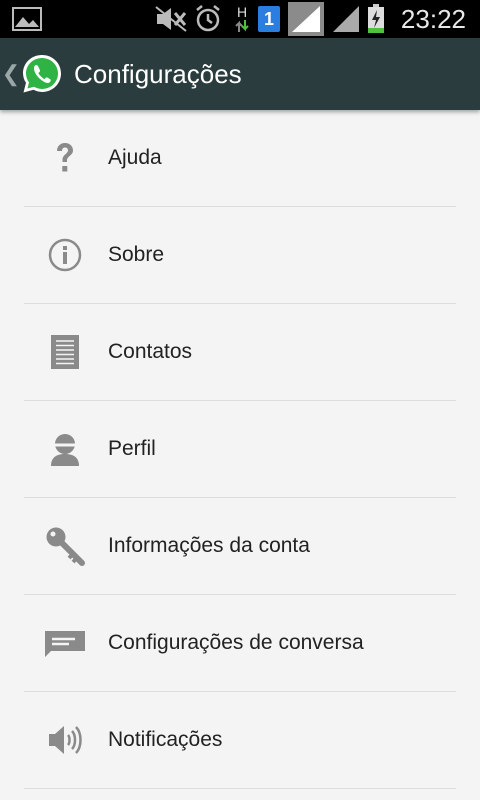 Image resolution: width=480 pixels, height=800 pixels. Describe the element at coordinates (376, 19) in the screenshot. I see `battery-charging-icon` at that location.